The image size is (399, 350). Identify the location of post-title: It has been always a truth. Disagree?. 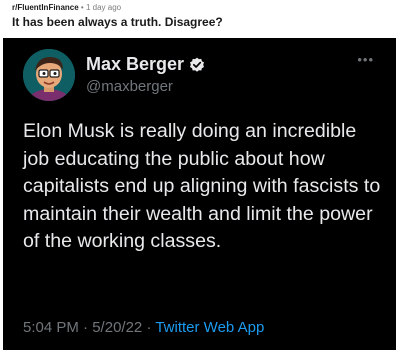
(200, 22).